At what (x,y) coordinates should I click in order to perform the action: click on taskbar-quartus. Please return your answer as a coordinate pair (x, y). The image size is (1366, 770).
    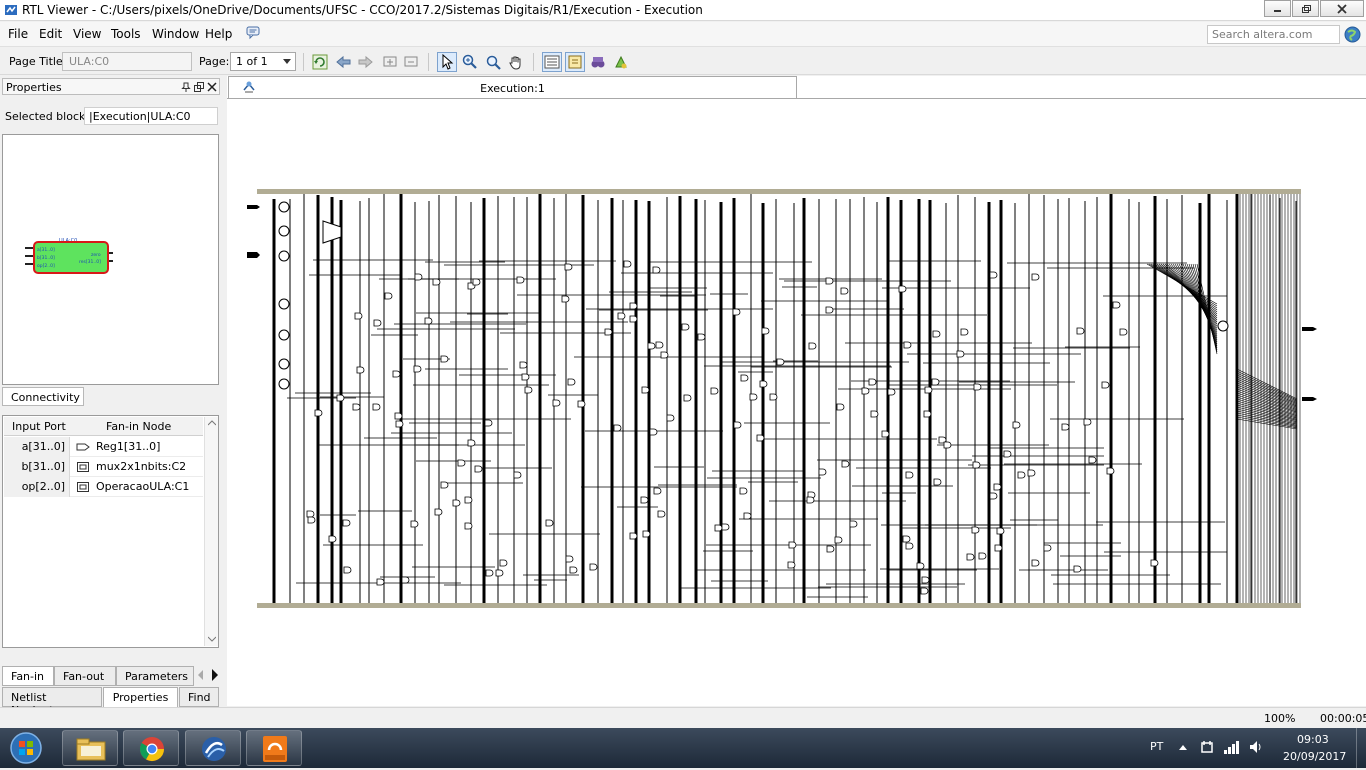
    Looking at the image, I should click on (213, 748).